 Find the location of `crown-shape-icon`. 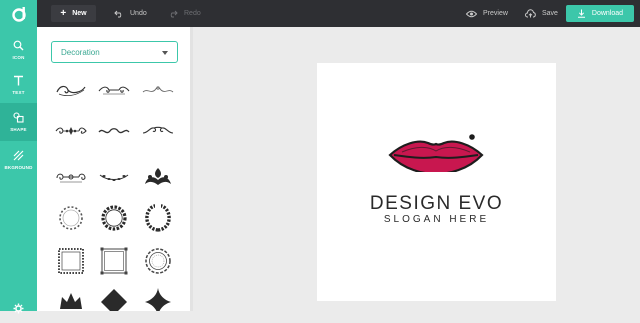

crown-shape-icon is located at coordinates (71, 301).